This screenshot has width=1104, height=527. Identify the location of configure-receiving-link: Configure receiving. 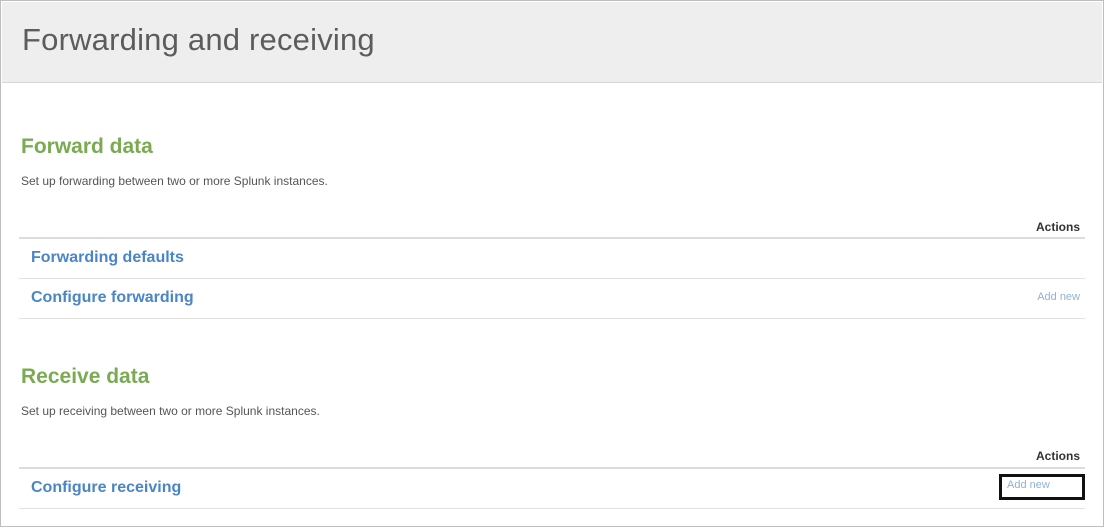
(106, 488).